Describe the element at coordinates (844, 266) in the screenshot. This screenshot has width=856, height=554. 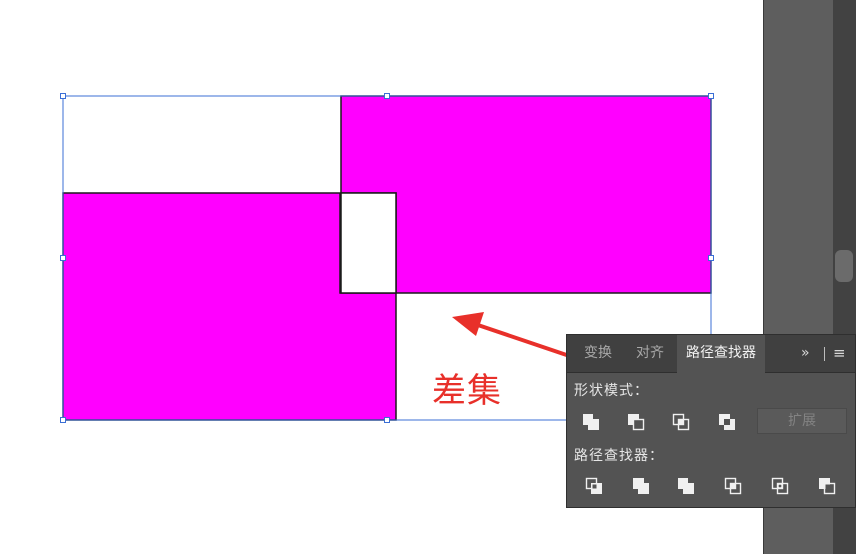
I see `dock-scrollbar-thumb` at that location.